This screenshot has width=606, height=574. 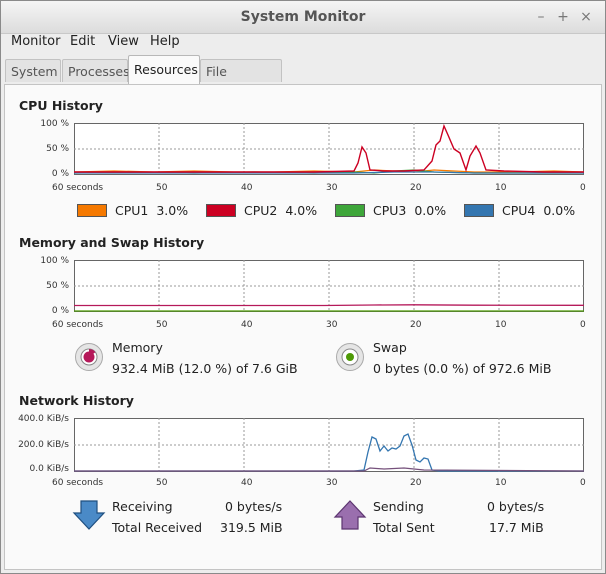 What do you see at coordinates (89, 357) in the screenshot?
I see `memory-pie-icon` at bounding box center [89, 357].